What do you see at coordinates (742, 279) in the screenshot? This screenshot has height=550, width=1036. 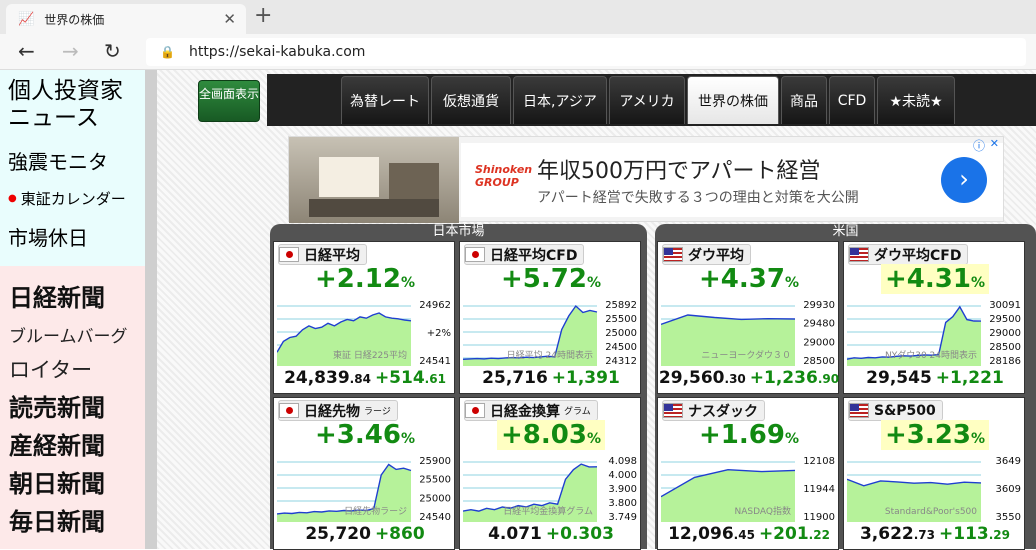 I see `percent-value: +4.37` at bounding box center [742, 279].